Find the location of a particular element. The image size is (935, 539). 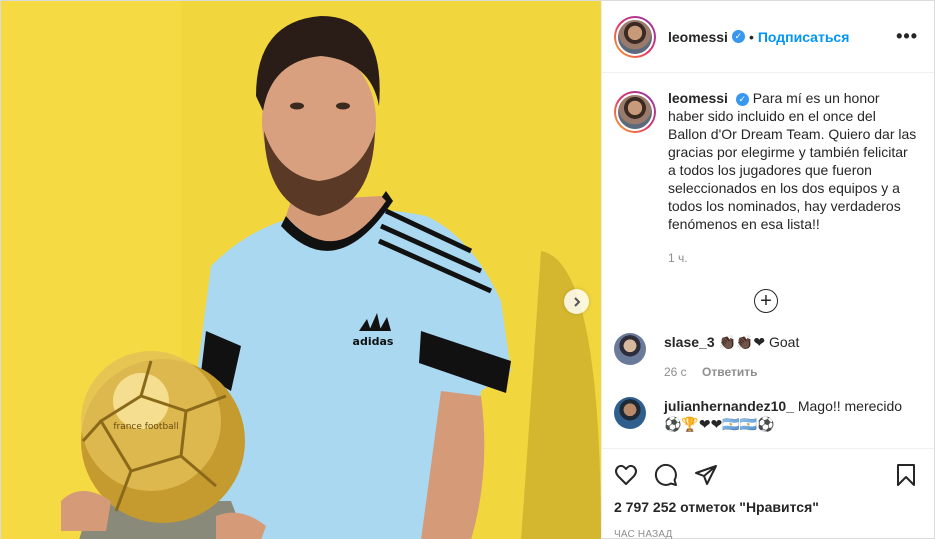

next-slide-button is located at coordinates (576, 301).